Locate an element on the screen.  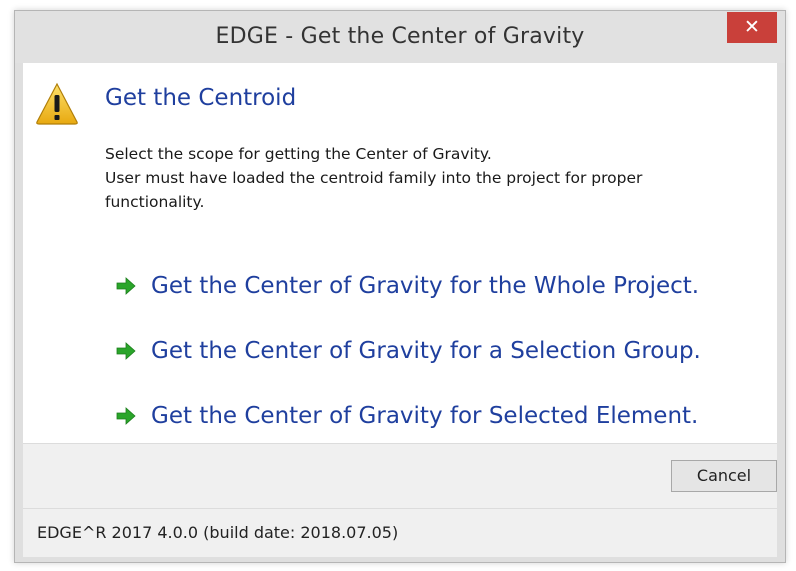
title-bar: EDGE - Get the Center of Gravity ✕ is located at coordinates (400, 37).